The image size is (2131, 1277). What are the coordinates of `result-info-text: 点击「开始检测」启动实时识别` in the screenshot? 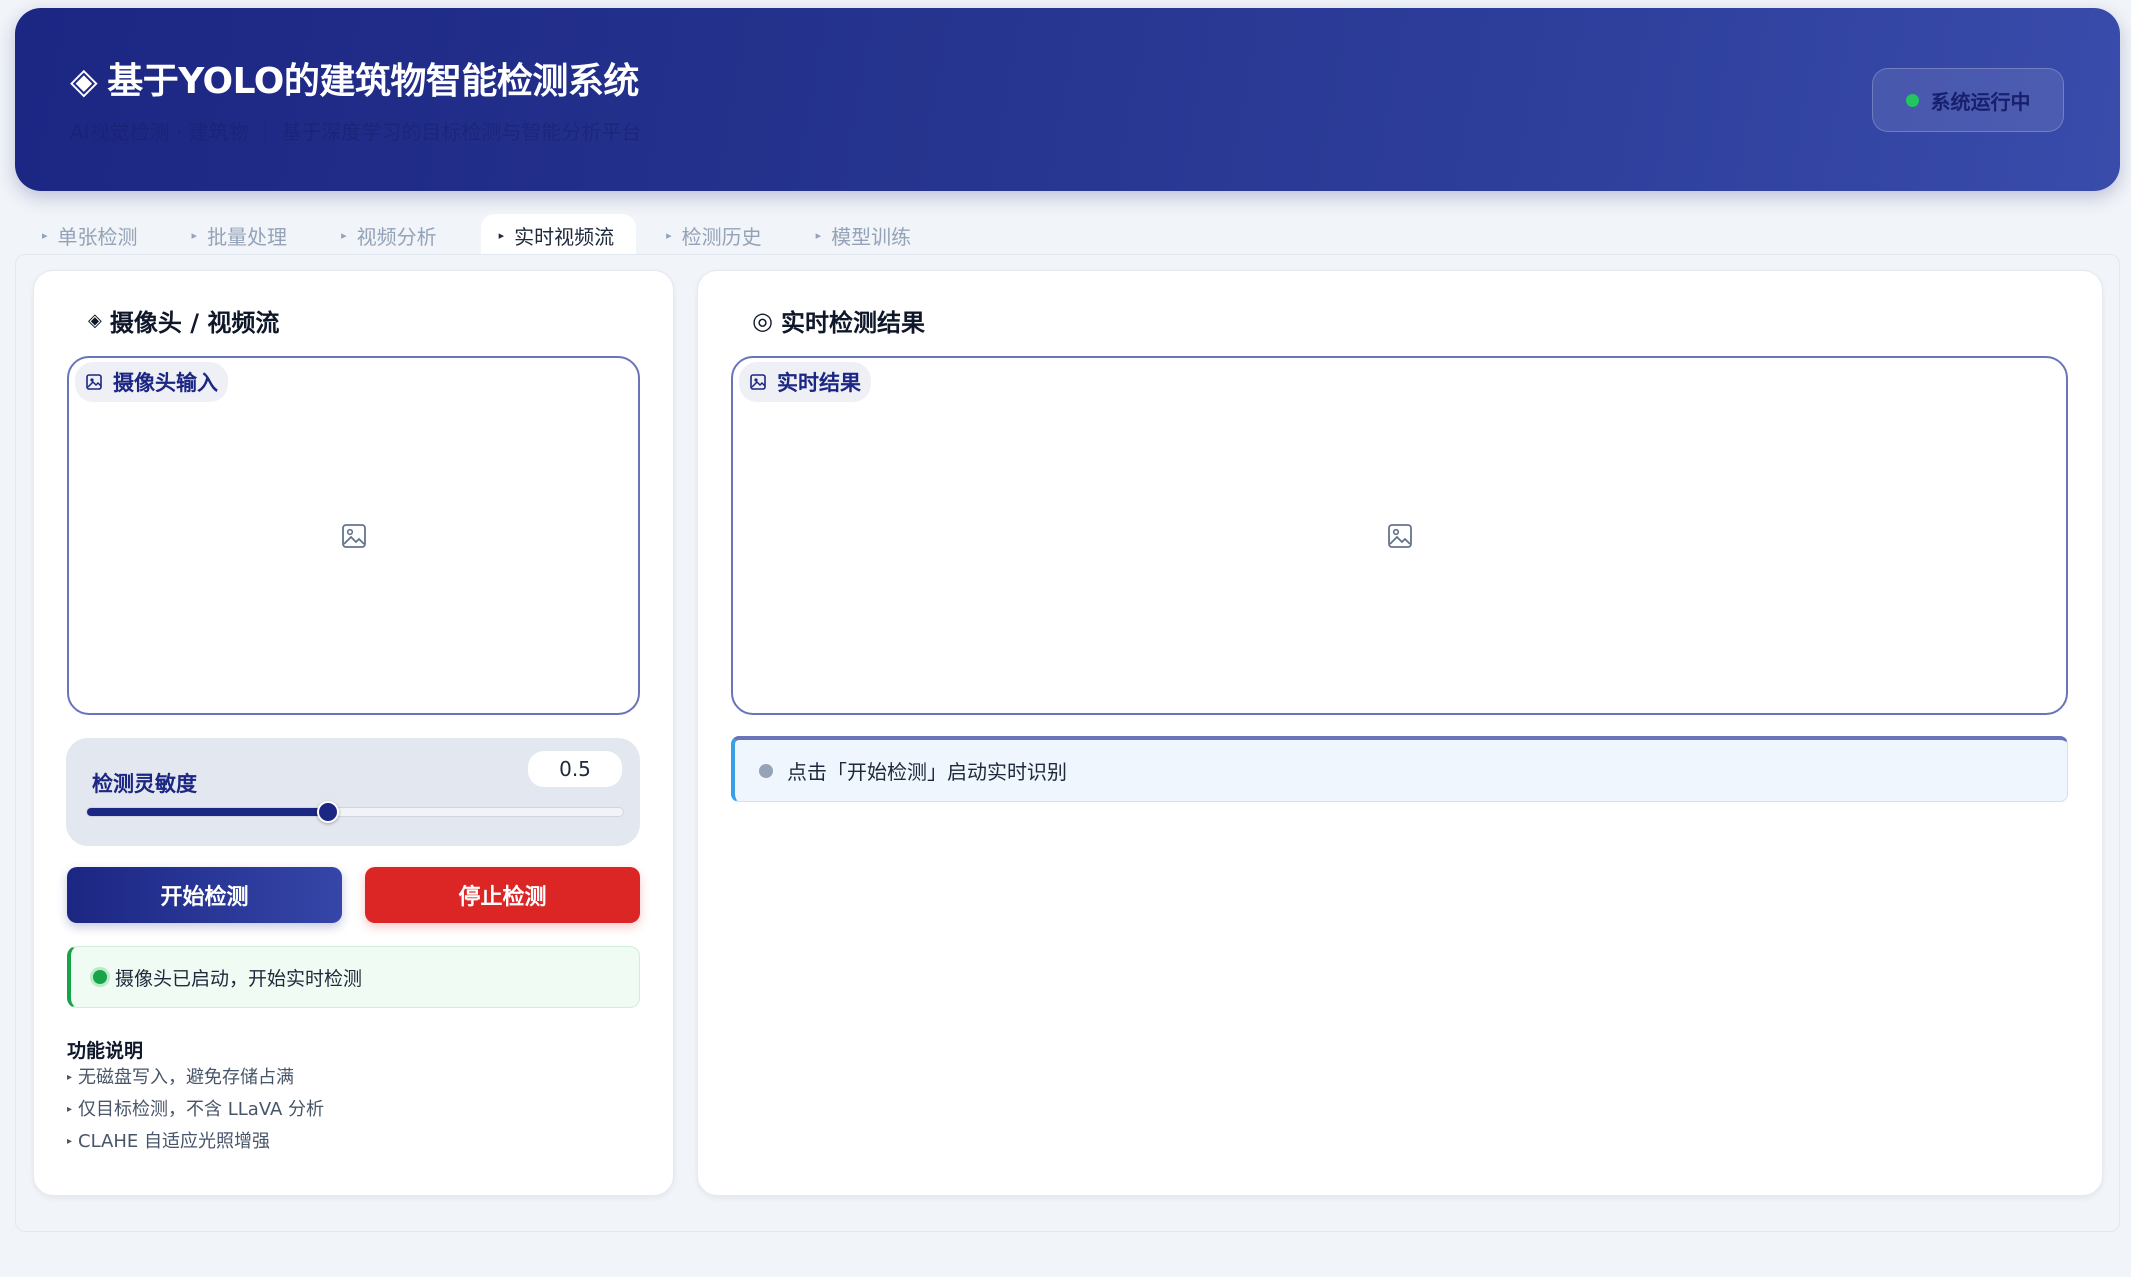 It's located at (927, 772).